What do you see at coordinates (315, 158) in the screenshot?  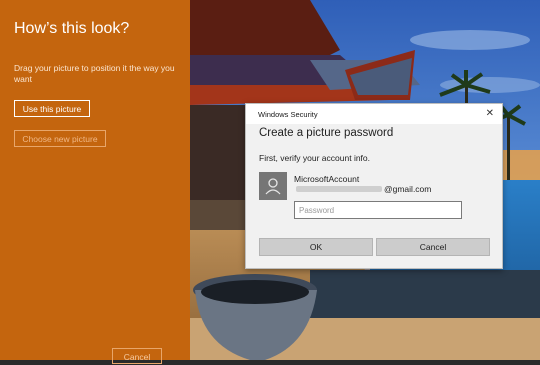 I see `dialog-subtext: First, verify your account info.` at bounding box center [315, 158].